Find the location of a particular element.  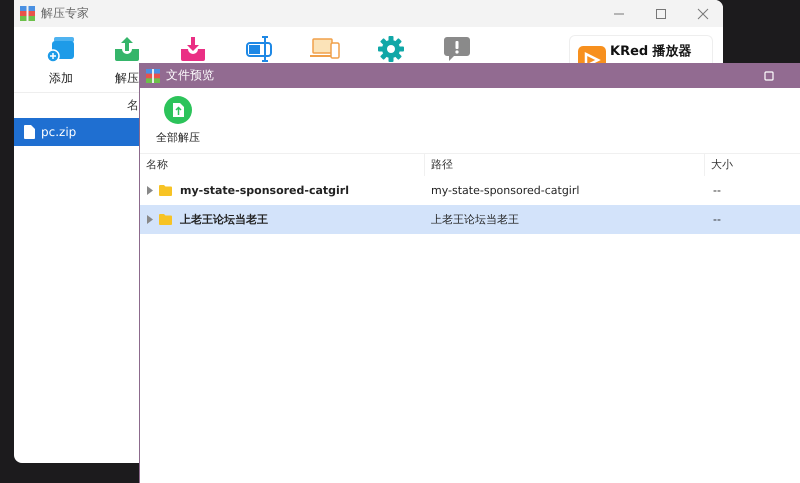

toolbar-label: 解压 is located at coordinates (127, 78).